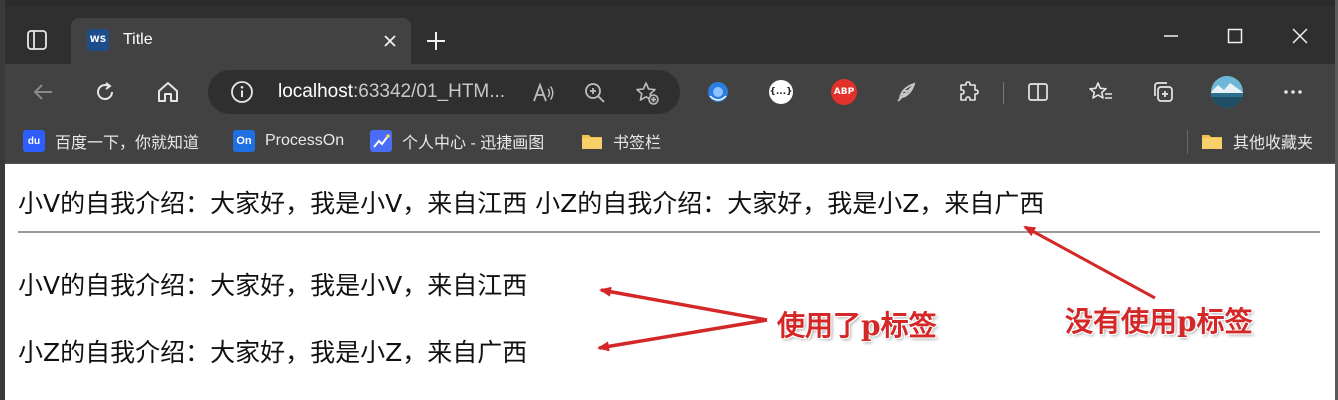  Describe the element at coordinates (241, 41) in the screenshot. I see `tab-title: WS Title` at that location.